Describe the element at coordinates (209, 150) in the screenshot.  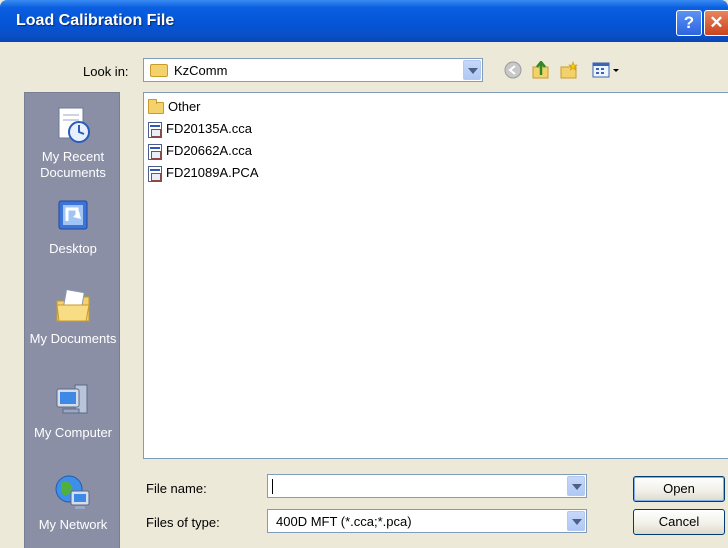
I see `file-name: FD20662A.cca` at that location.